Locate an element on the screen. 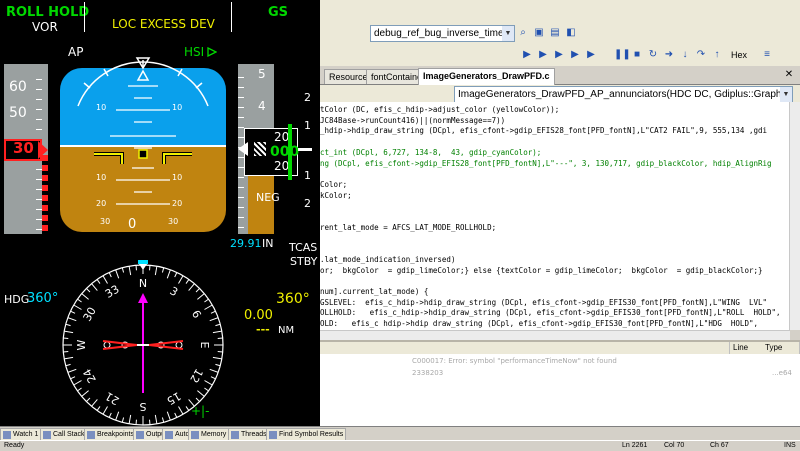 This screenshot has width=800, height=451. altitude-tick-label: 5 is located at coordinates (262, 74).